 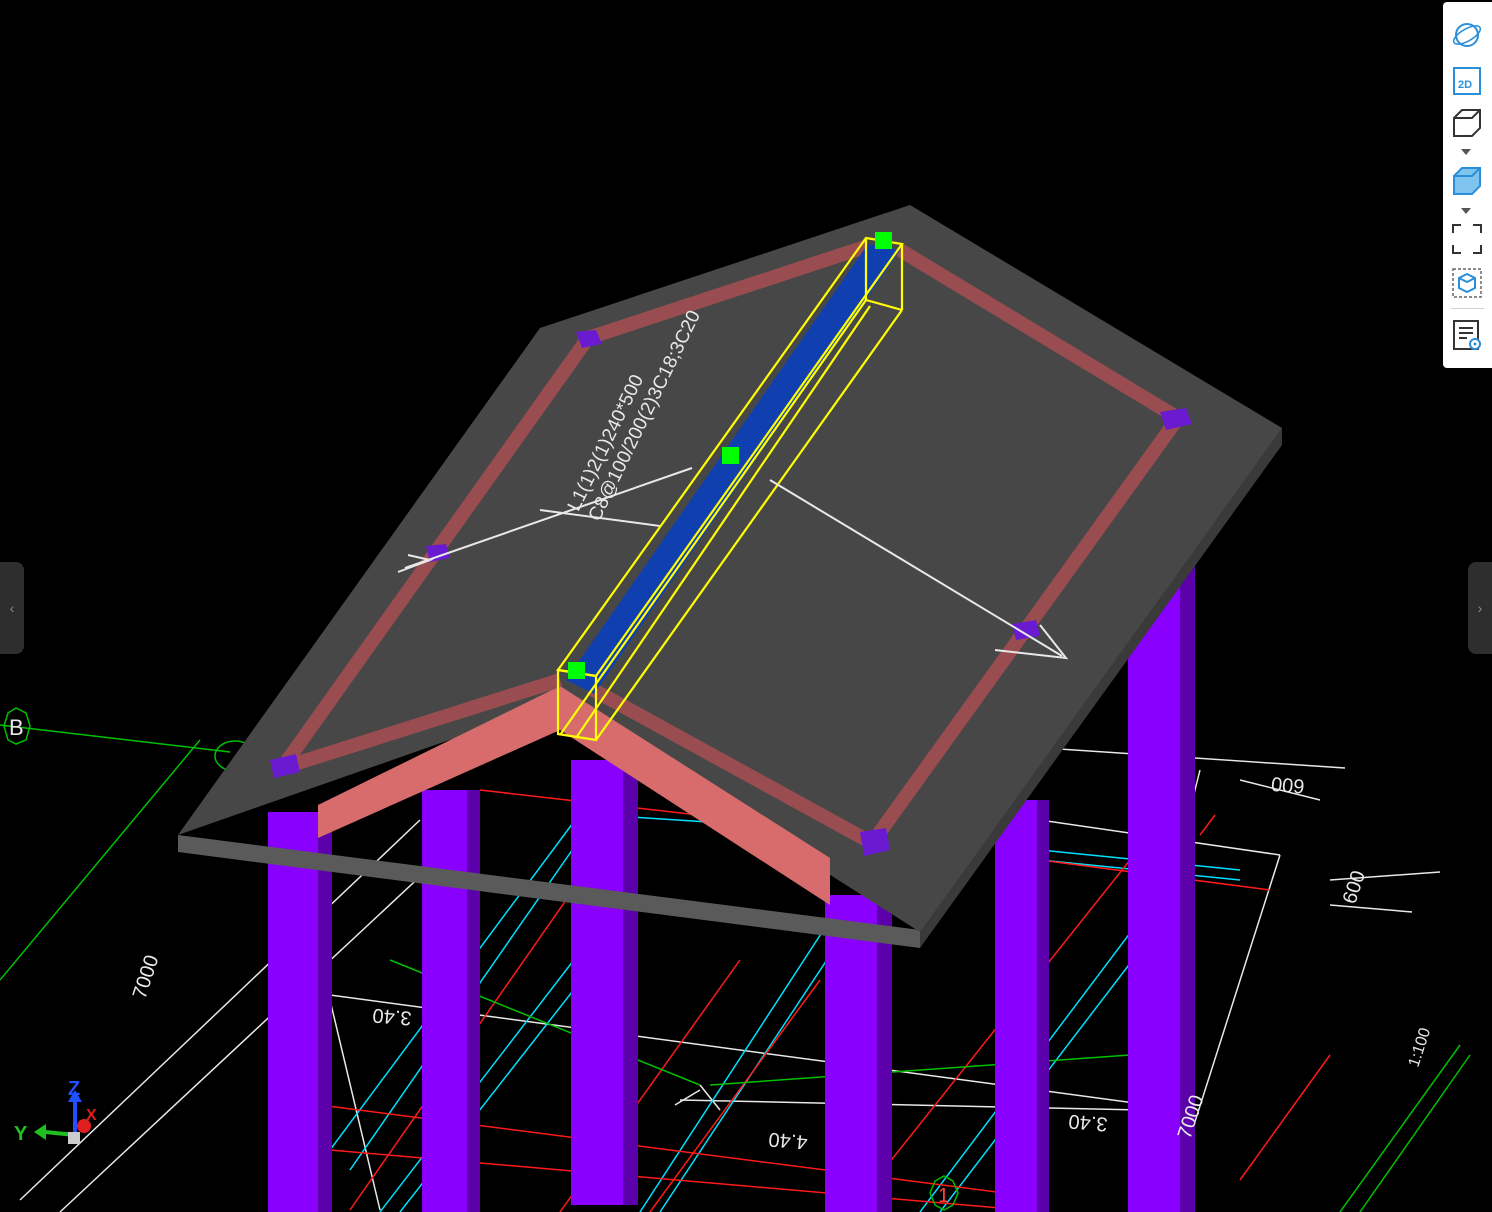 I want to click on selection-box-icon, so click(x=1467, y=283).